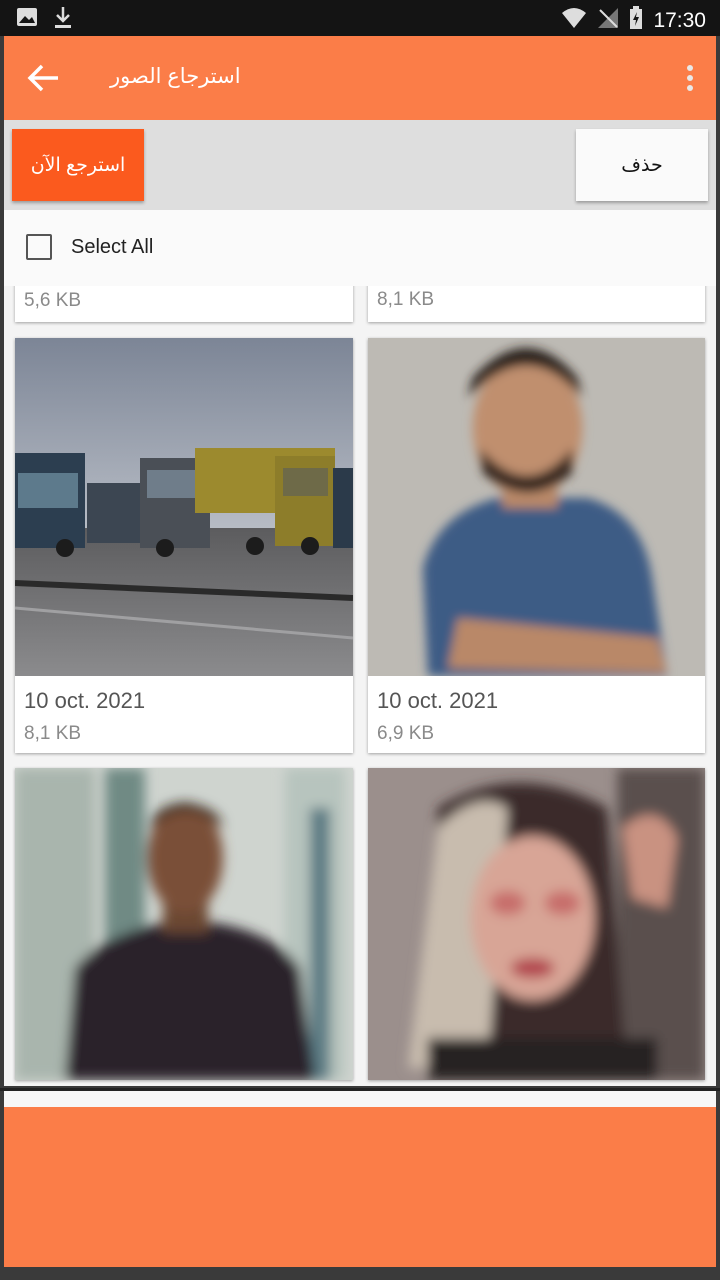 Image resolution: width=720 pixels, height=1280 pixels. I want to click on photo-size: 6,9 KB, so click(406, 733).